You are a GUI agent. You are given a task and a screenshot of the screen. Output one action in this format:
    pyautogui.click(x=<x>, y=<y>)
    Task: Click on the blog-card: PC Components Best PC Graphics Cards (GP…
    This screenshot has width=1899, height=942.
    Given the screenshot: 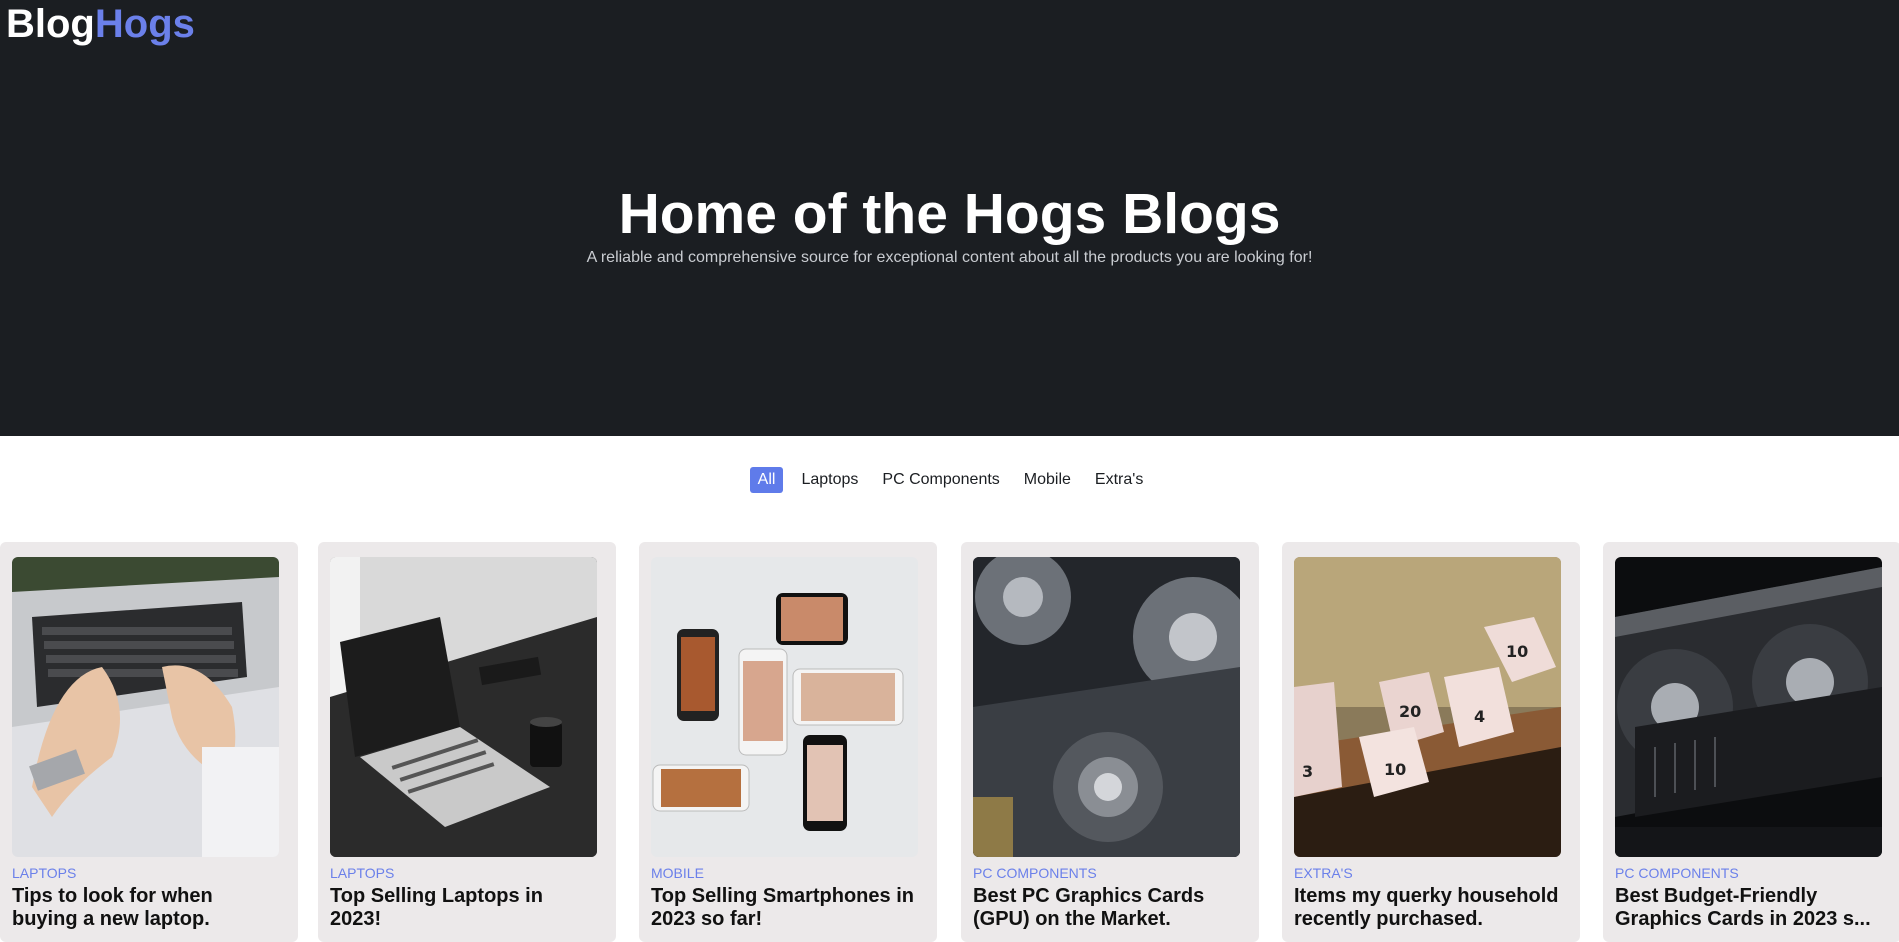 What is the action you would take?
    pyautogui.click(x=1110, y=742)
    